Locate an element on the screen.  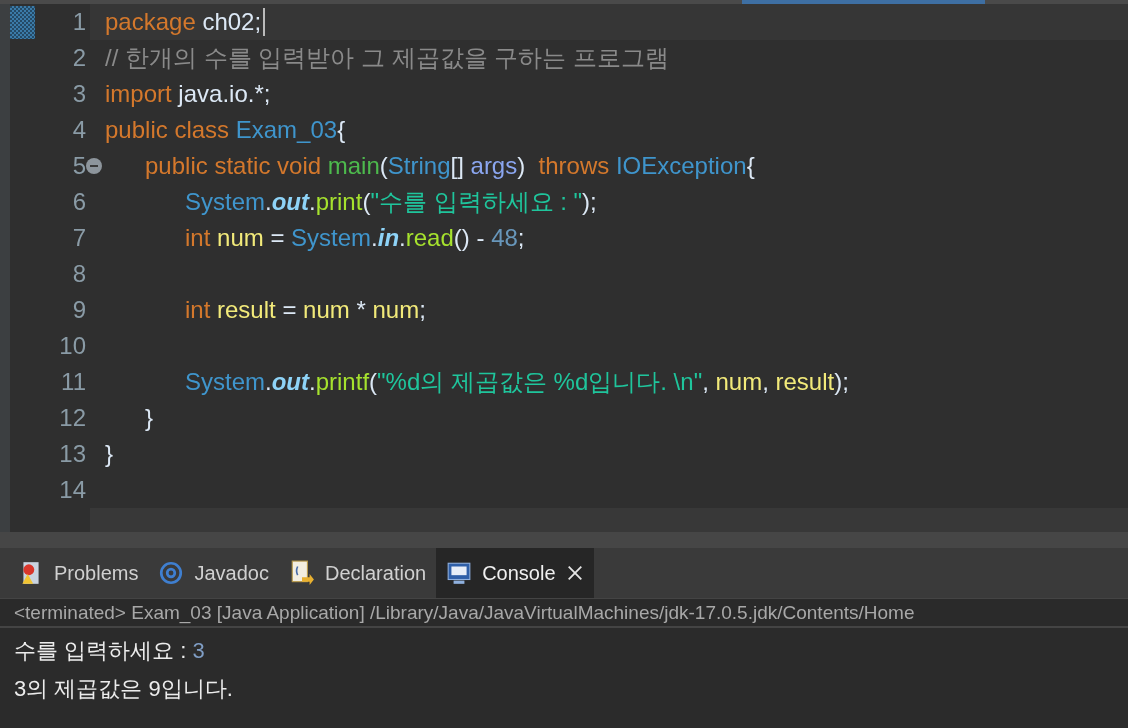
line-number: 4 is located at coordinates (79, 129).